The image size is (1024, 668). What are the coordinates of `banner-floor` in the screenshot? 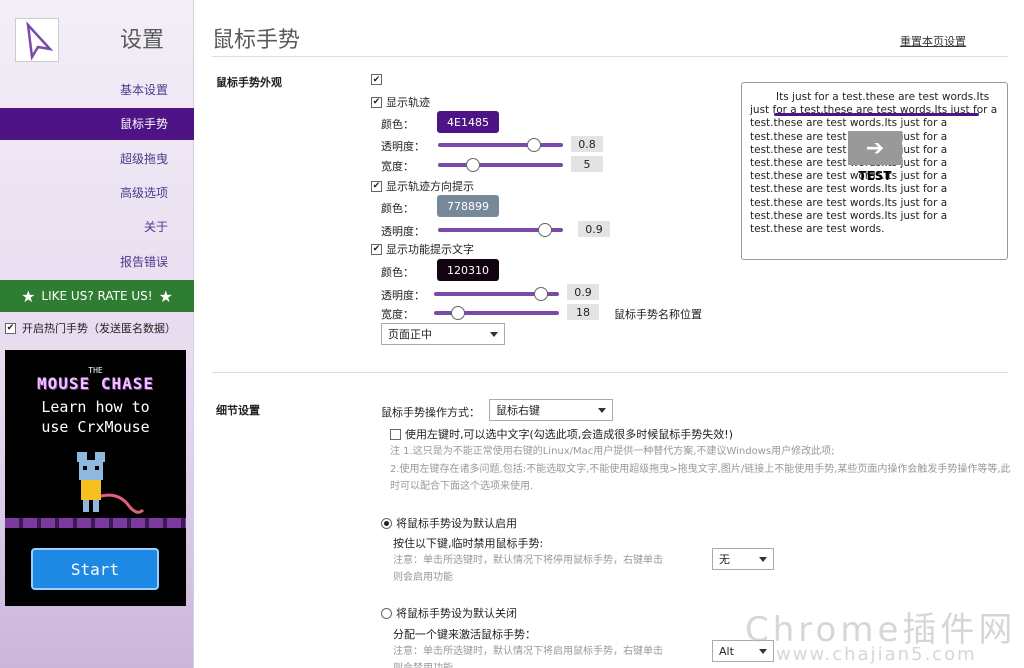 It's located at (95, 523).